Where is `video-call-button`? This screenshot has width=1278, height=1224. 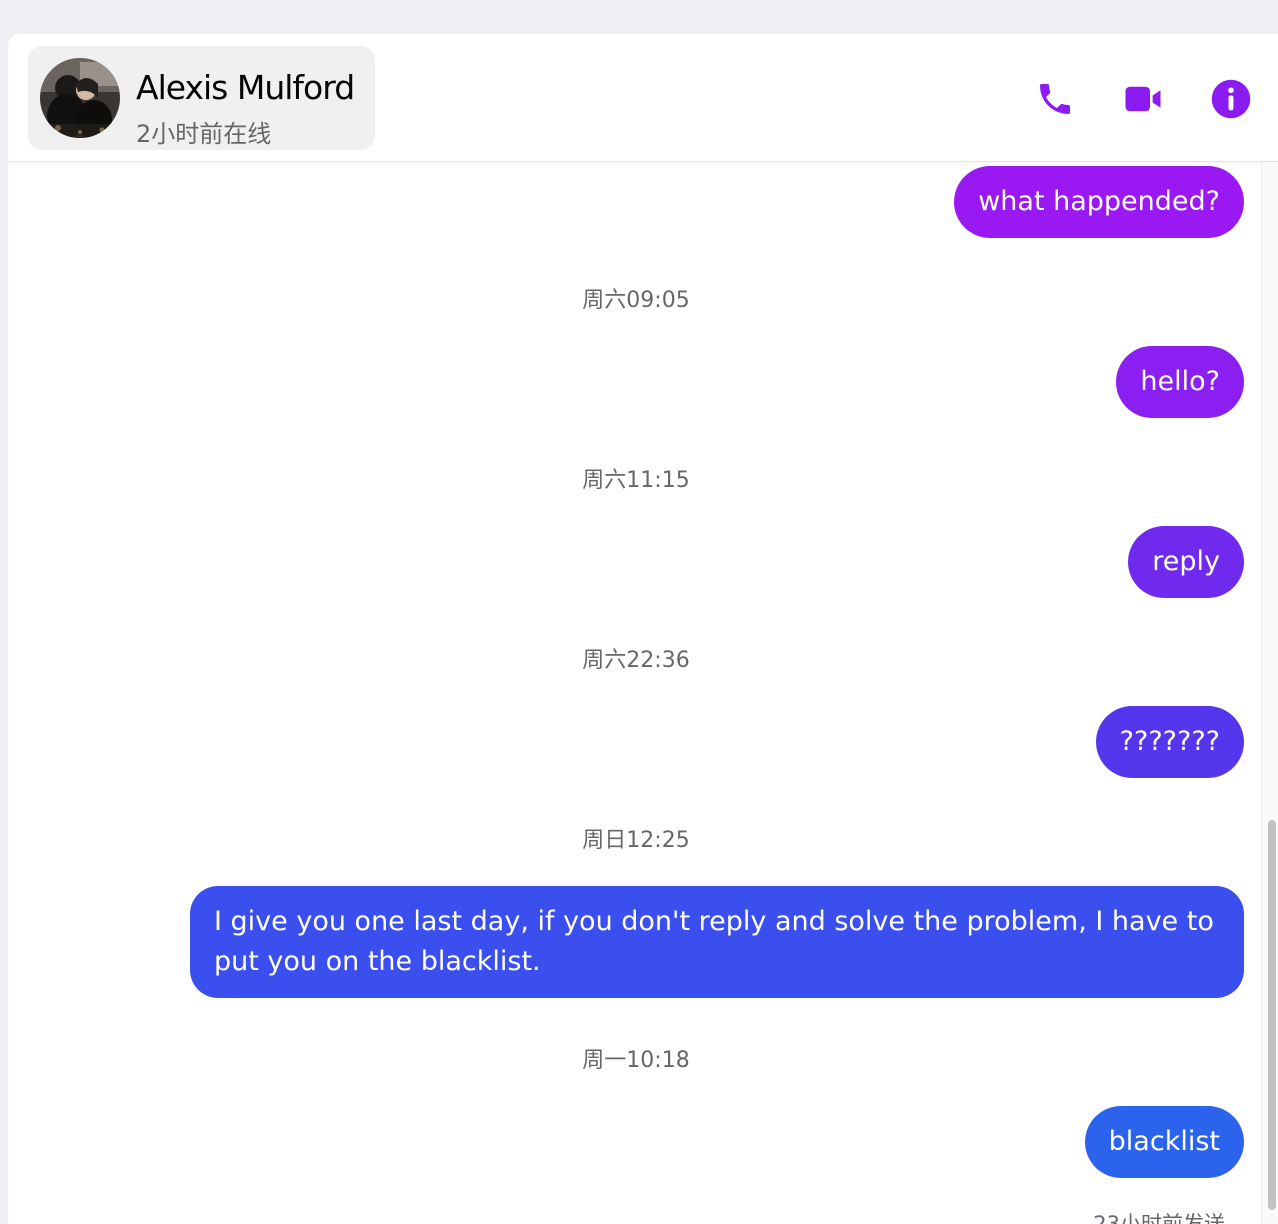 video-call-button is located at coordinates (1143, 99).